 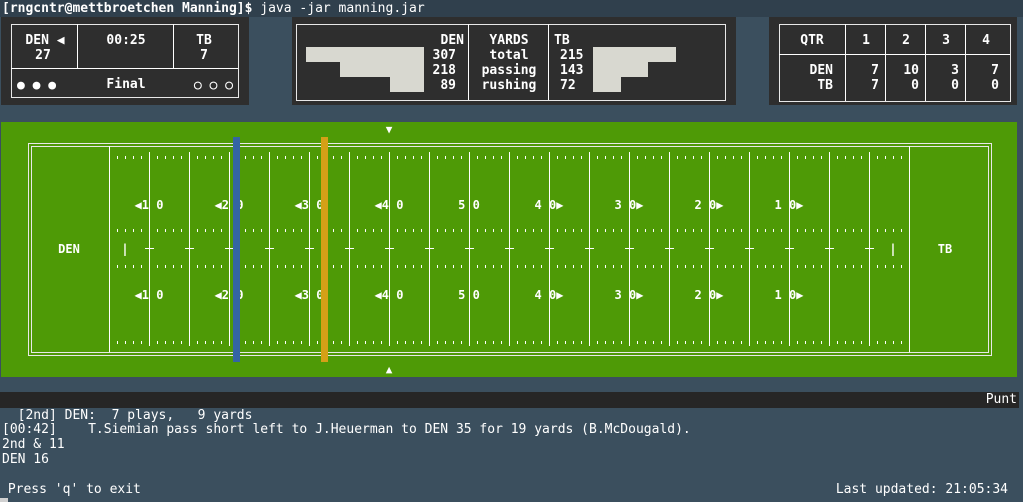 I want to click on yard-number-top: 5 0, so click(x=469, y=205).